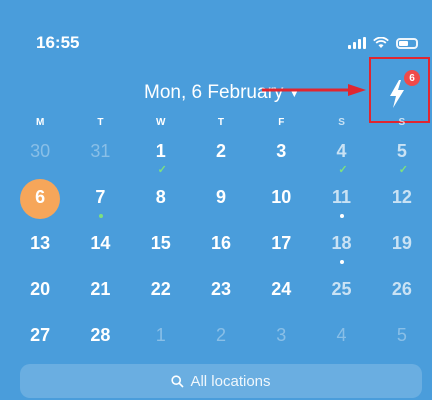  Describe the element at coordinates (357, 43) in the screenshot. I see `signal-icon` at that location.